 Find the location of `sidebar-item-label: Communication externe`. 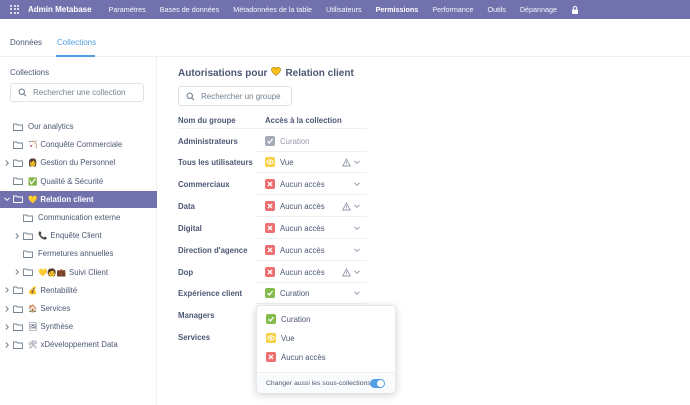

sidebar-item-label: Communication externe is located at coordinates (79, 217).